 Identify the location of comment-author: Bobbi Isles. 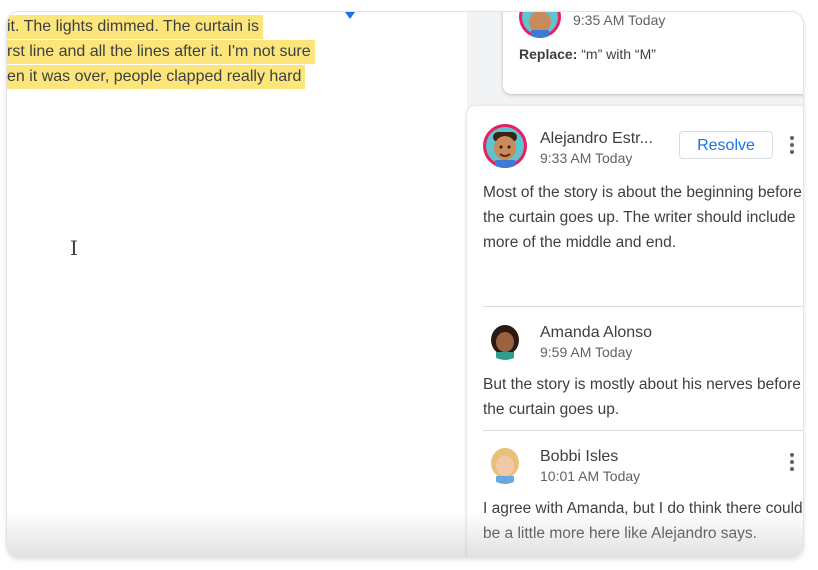
(579, 456).